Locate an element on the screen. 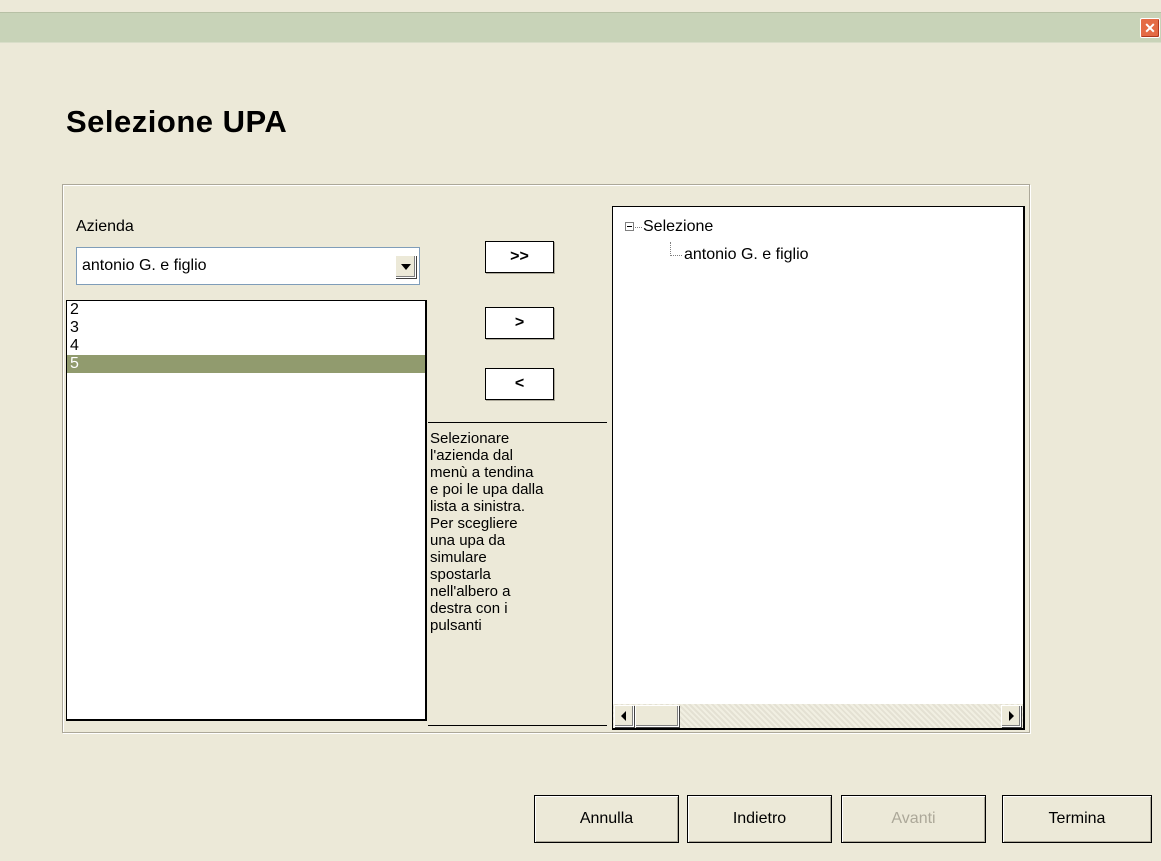 The height and width of the screenshot is (861, 1161). back-button: Indietro is located at coordinates (759, 819).